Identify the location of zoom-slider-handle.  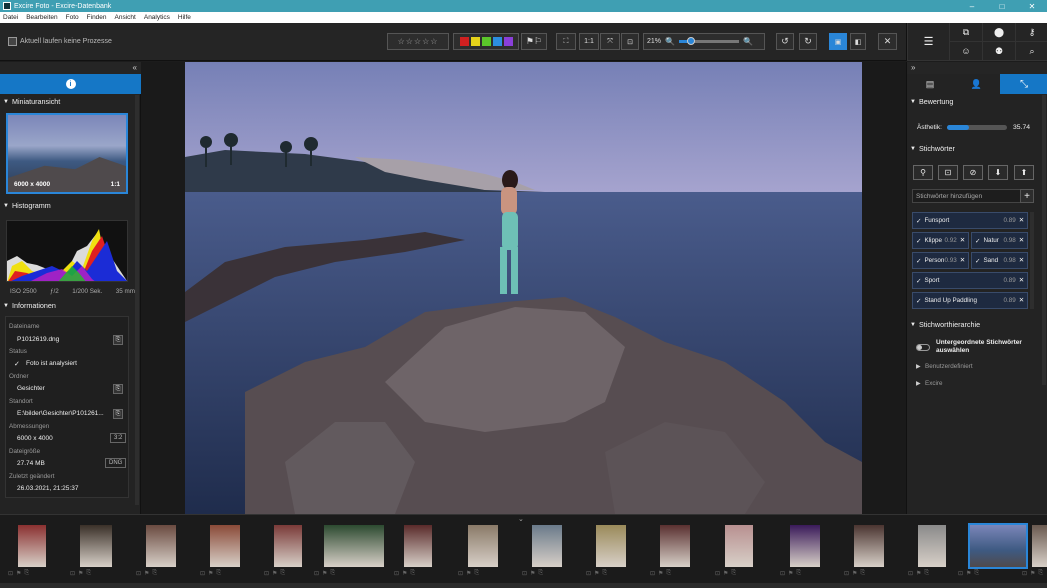
(690, 41).